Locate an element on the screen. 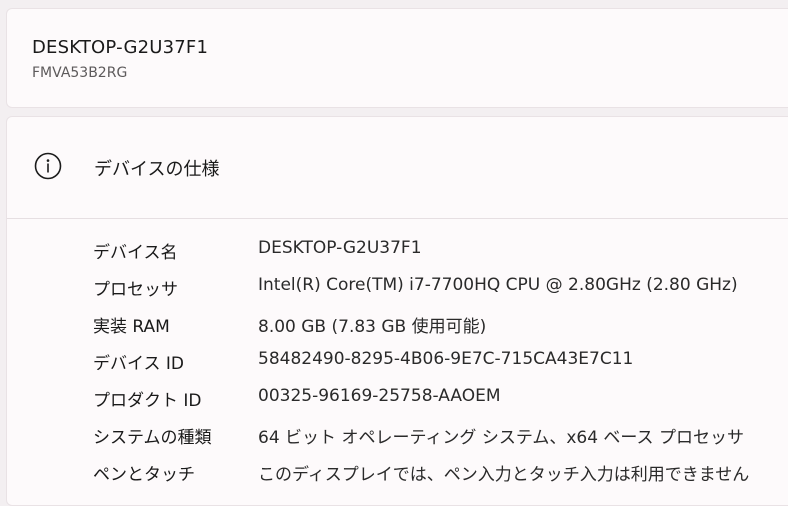 The image size is (788, 506). spec-value: 58482490-8295-4B06-9E7C-715CA43E7C11 is located at coordinates (446, 359).